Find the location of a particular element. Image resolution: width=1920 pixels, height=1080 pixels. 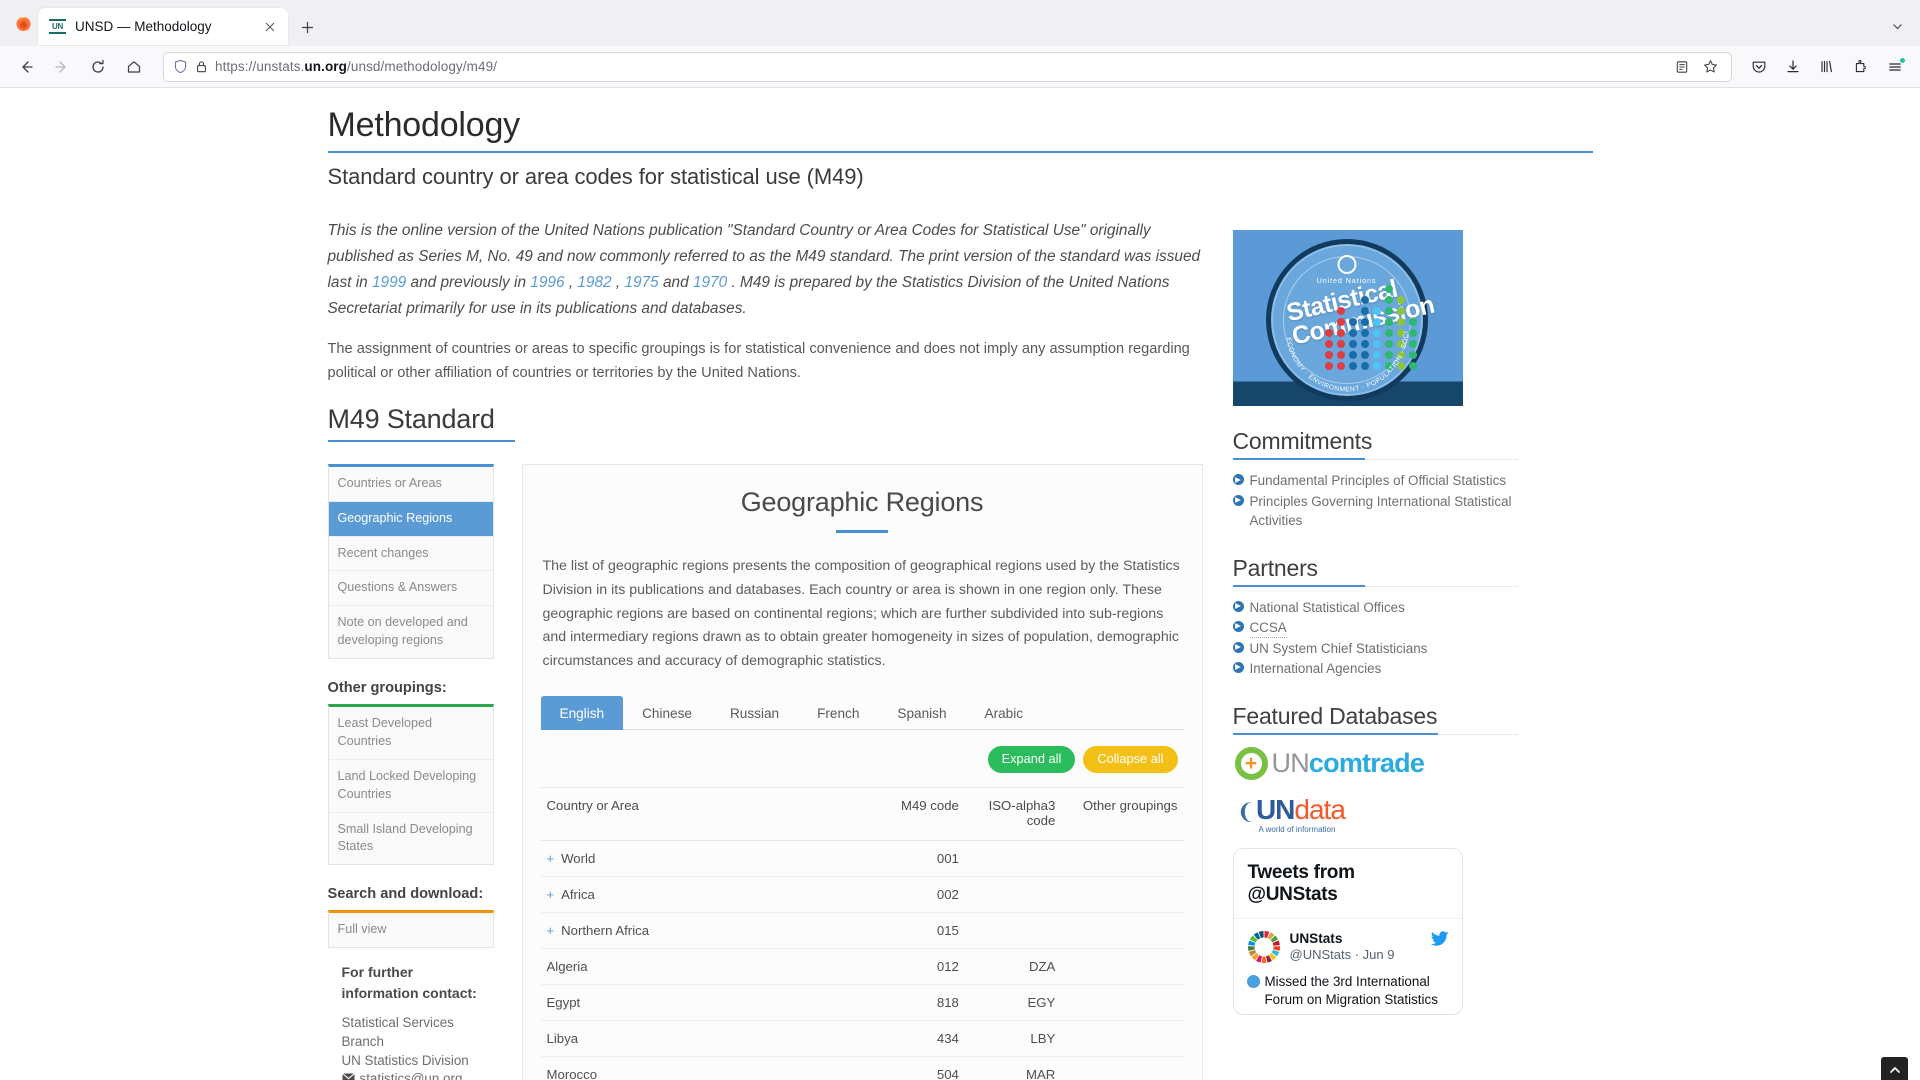

contact-heading: For further information contact: is located at coordinates (409, 982).